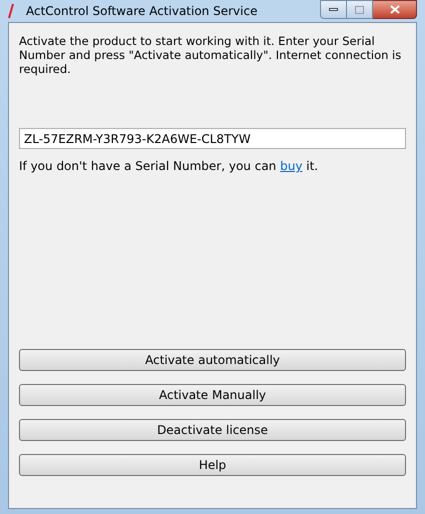 This screenshot has height=514, width=425. I want to click on minimize-button, so click(333, 9).